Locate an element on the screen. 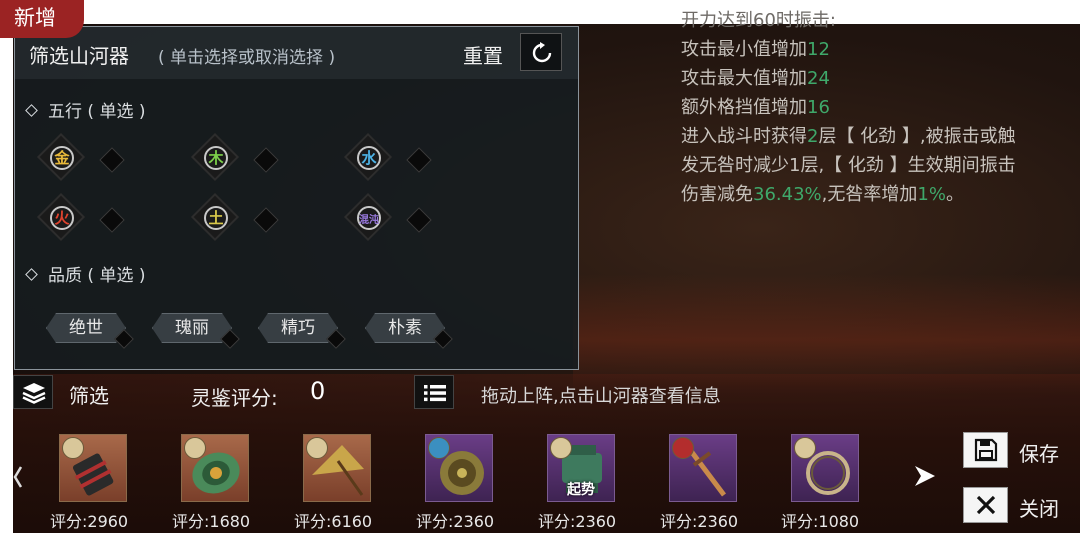 The image size is (1080, 533). close-button is located at coordinates (985, 505).